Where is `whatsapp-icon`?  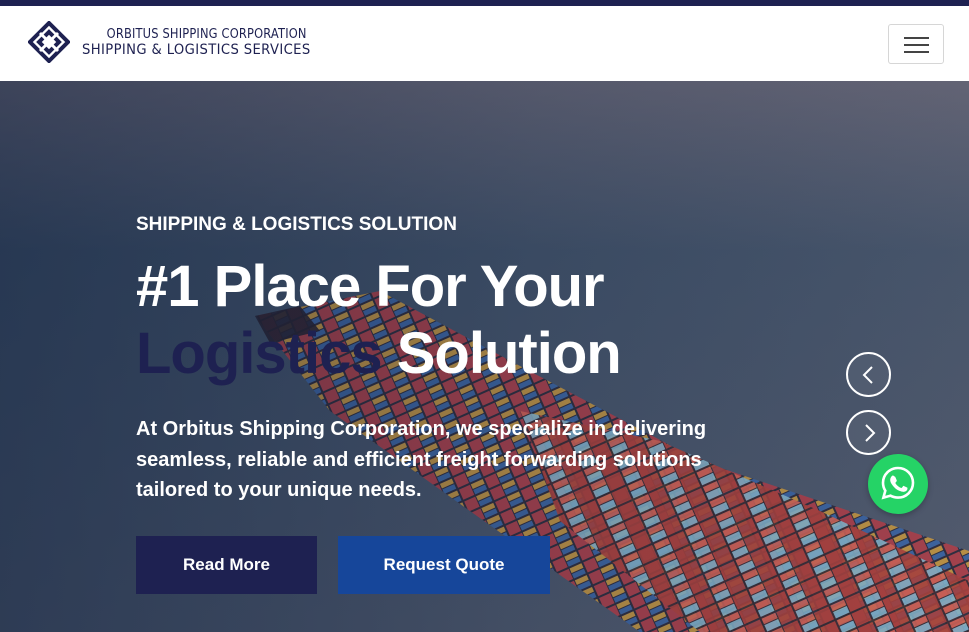
whatsapp-icon is located at coordinates (898, 483).